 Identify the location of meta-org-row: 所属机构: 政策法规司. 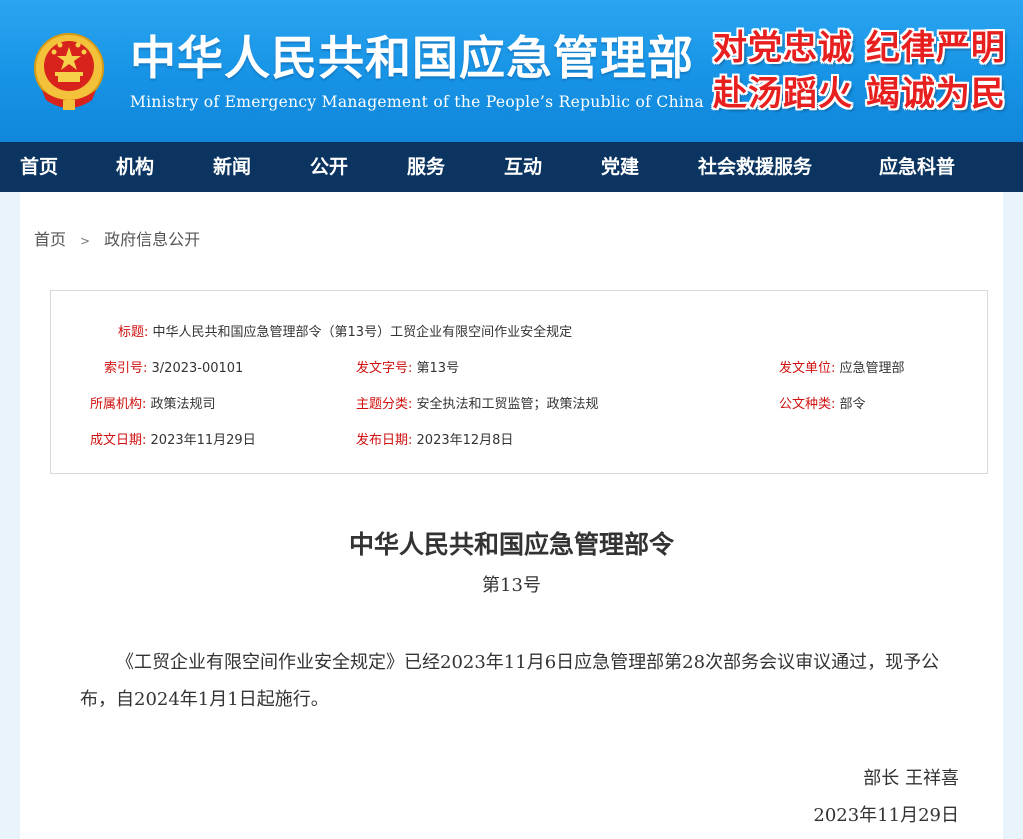
(153, 402).